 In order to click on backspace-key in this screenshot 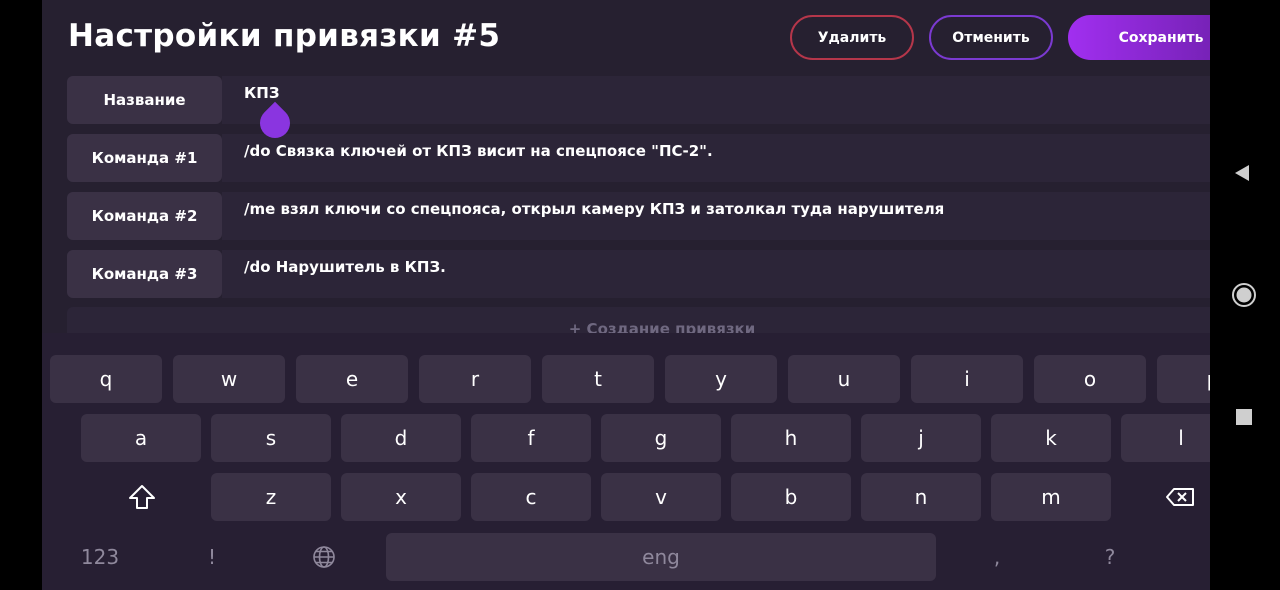, I will do `click(1176, 497)`.